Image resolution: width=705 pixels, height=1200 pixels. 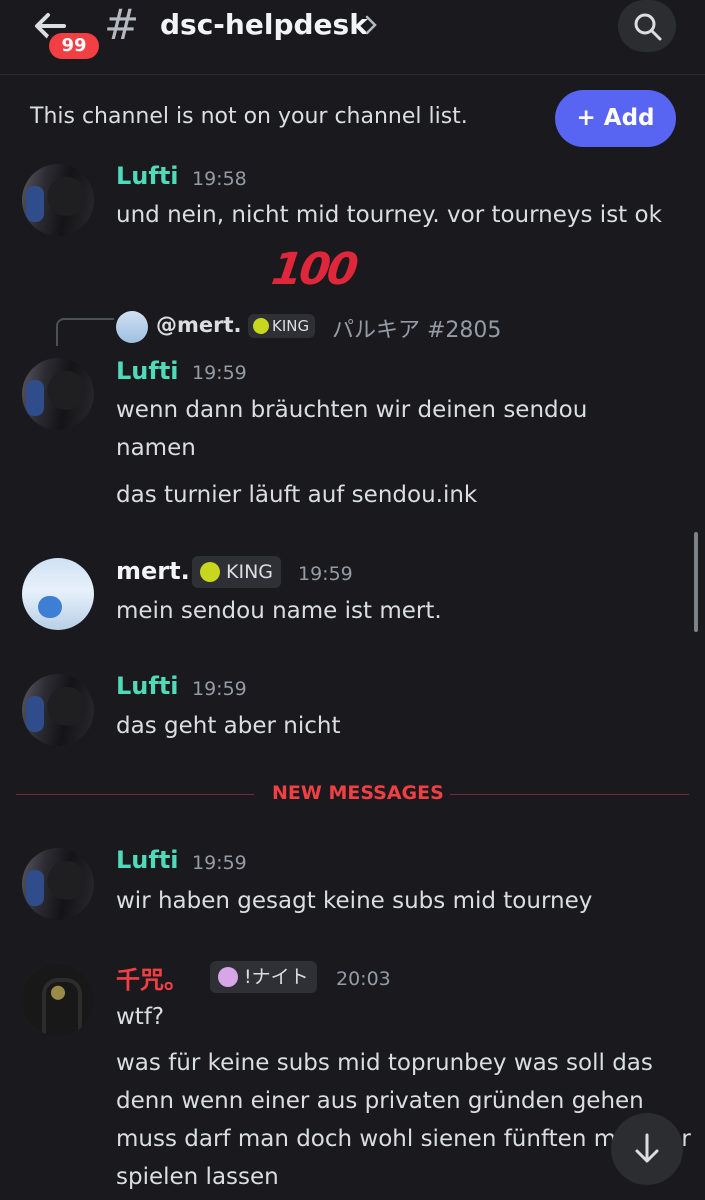 What do you see at coordinates (153, 571) in the screenshot?
I see `message-author: mert.` at bounding box center [153, 571].